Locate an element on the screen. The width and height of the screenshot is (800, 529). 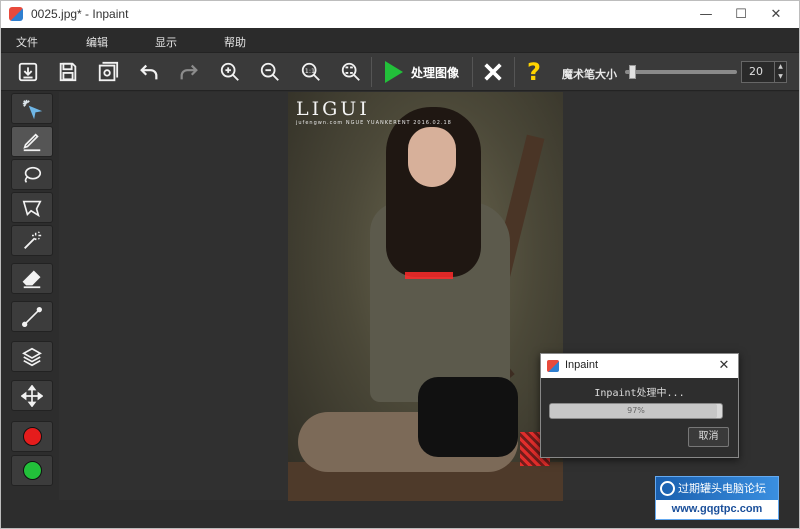
line-tool-icon is located at coordinates (32, 316).